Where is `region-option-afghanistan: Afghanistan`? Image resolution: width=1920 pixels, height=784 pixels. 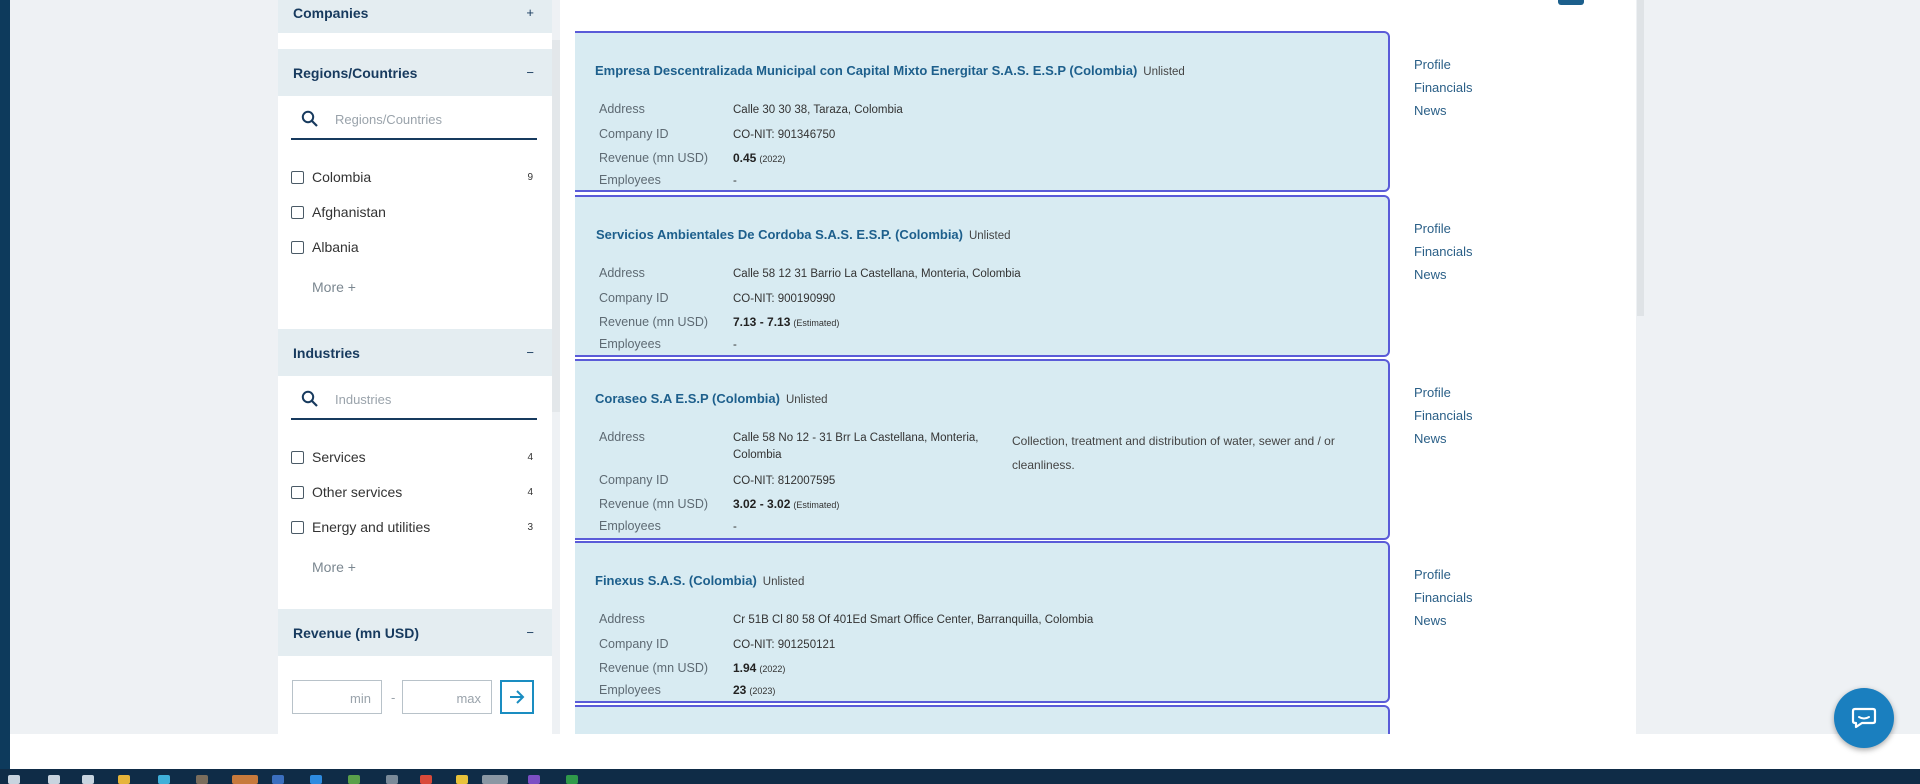
region-option-afghanistan: Afghanistan is located at coordinates (414, 212).